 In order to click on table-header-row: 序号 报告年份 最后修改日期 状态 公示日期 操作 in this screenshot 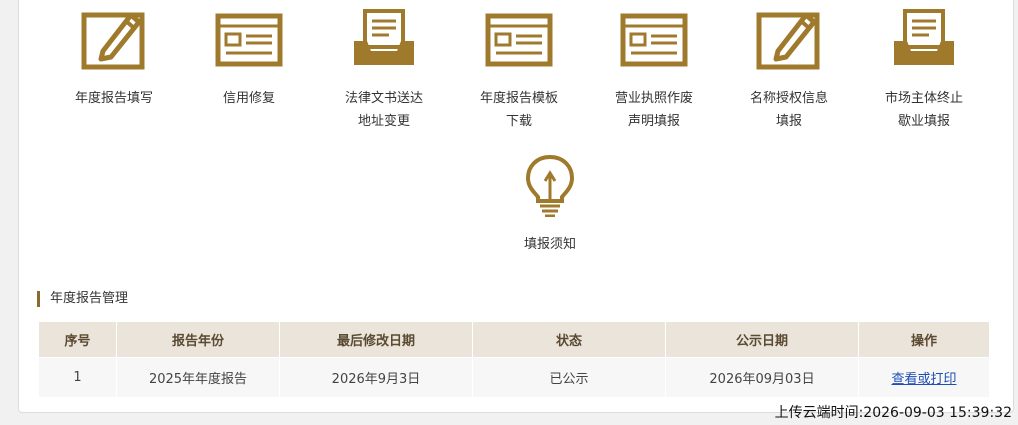, I will do `click(514, 339)`.